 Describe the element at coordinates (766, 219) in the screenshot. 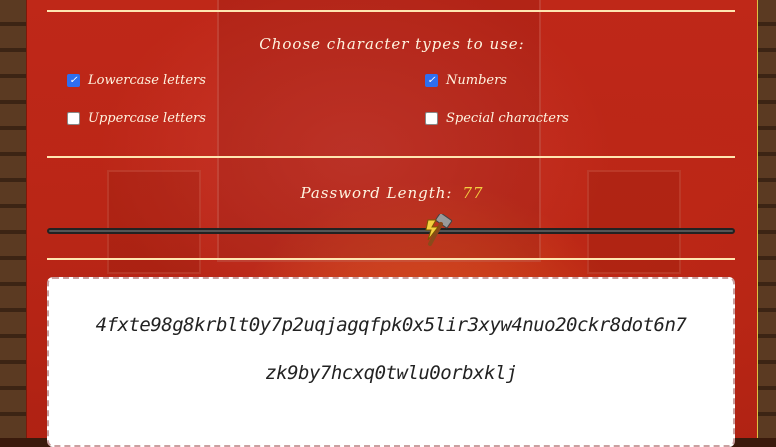

I see `stone-wall-right` at that location.